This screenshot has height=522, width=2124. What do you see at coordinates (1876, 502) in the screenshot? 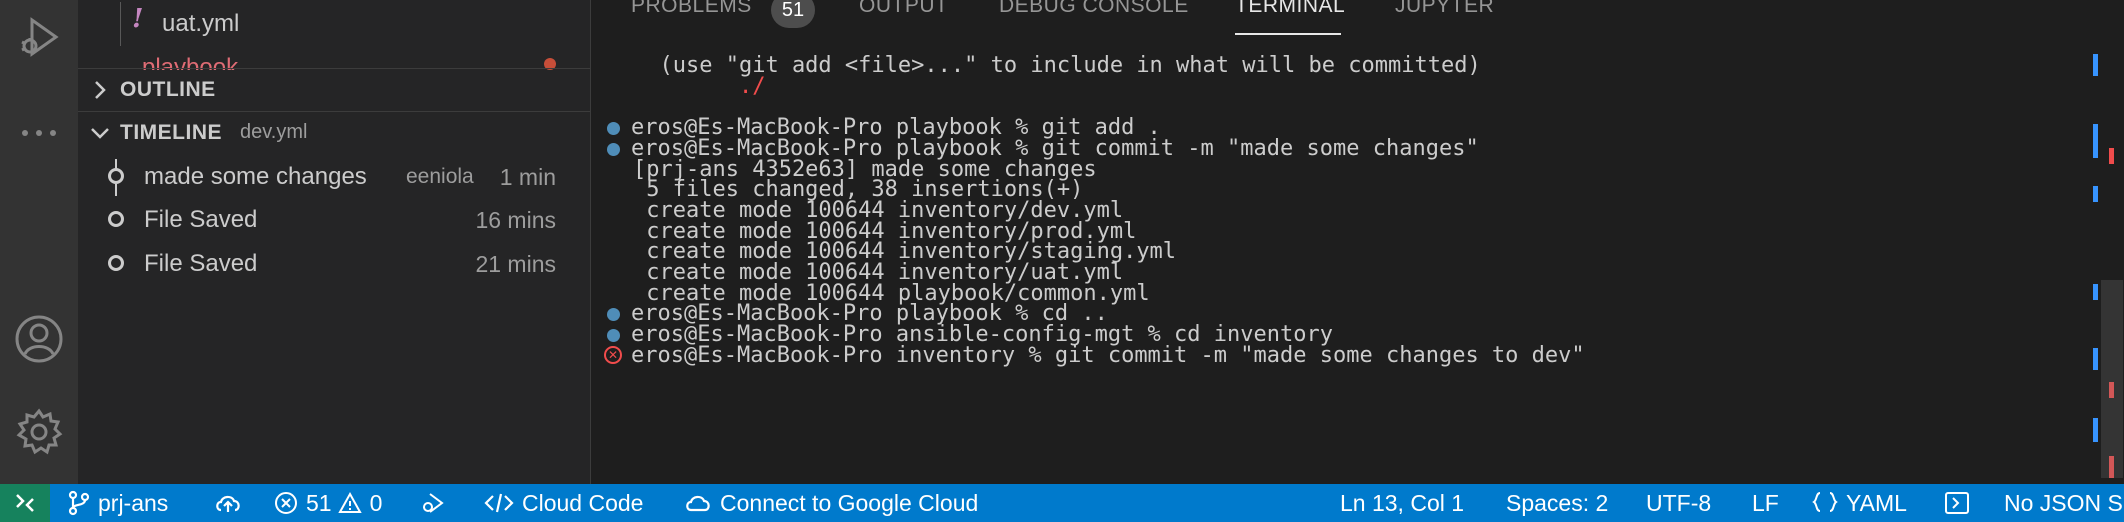
I see `language-label: YAML` at bounding box center [1876, 502].